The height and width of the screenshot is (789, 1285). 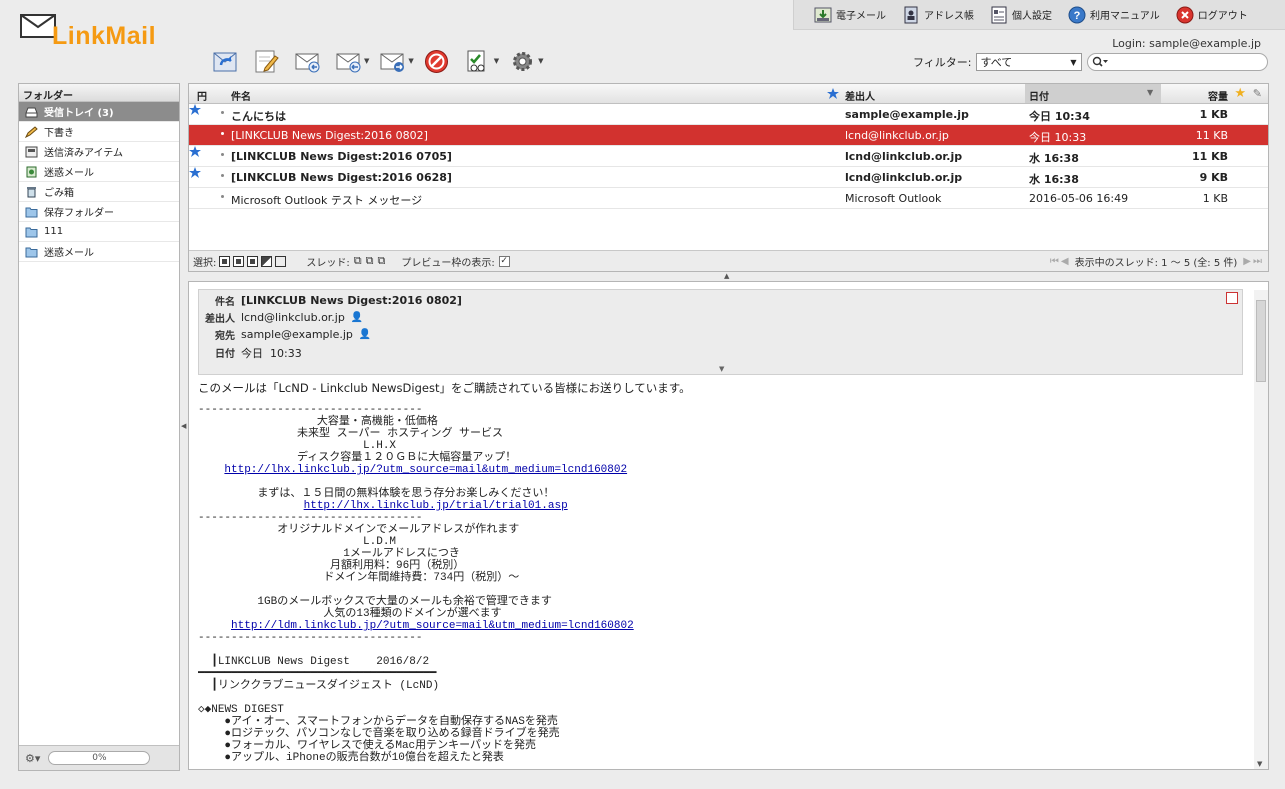 I want to click on message-from: Microsoft Outlook, so click(x=893, y=198).